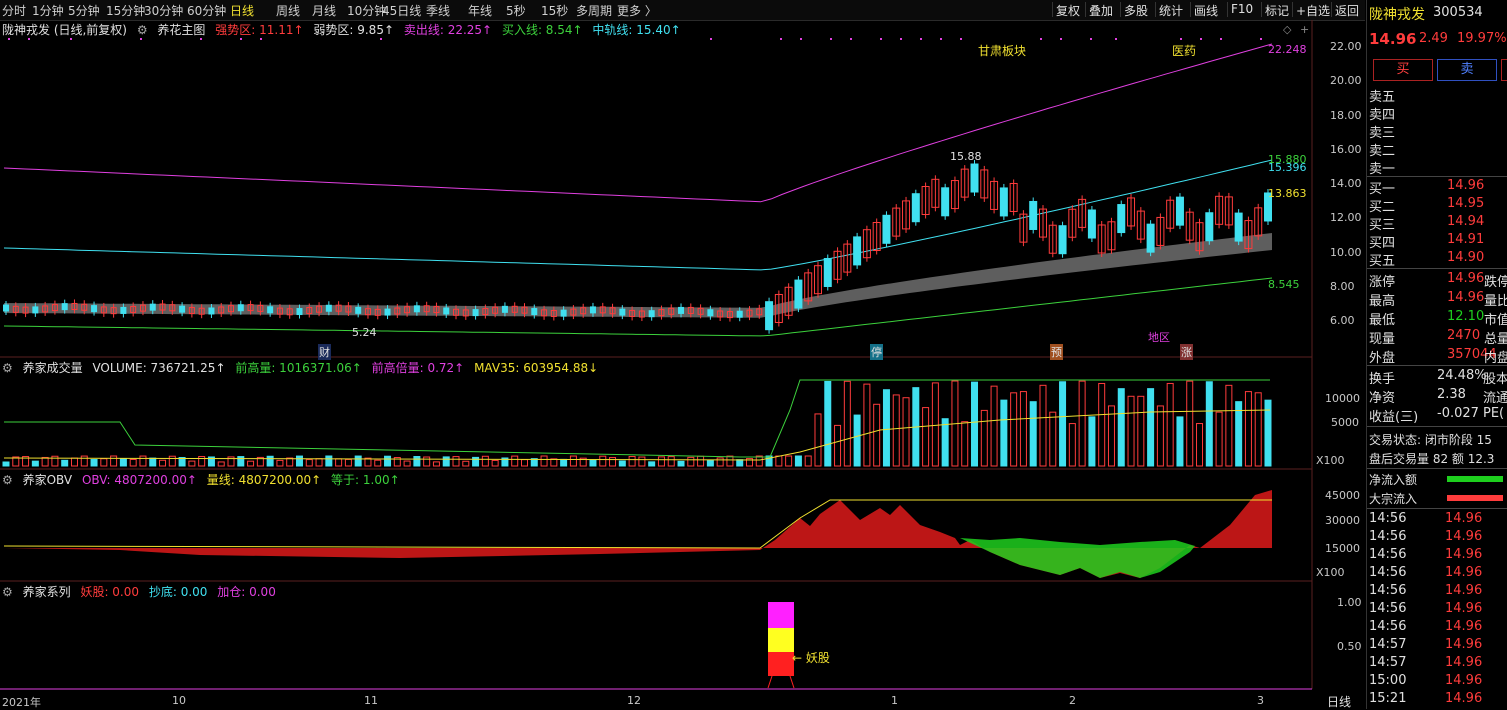 The height and width of the screenshot is (710, 1507). Describe the element at coordinates (594, 10) in the screenshot. I see `timeframe-15: 多周期` at that location.